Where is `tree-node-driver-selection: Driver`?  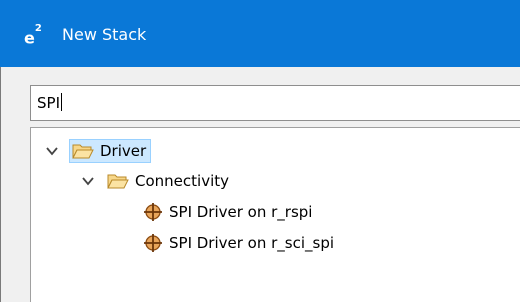
tree-node-driver-selection: Driver is located at coordinates (110, 151).